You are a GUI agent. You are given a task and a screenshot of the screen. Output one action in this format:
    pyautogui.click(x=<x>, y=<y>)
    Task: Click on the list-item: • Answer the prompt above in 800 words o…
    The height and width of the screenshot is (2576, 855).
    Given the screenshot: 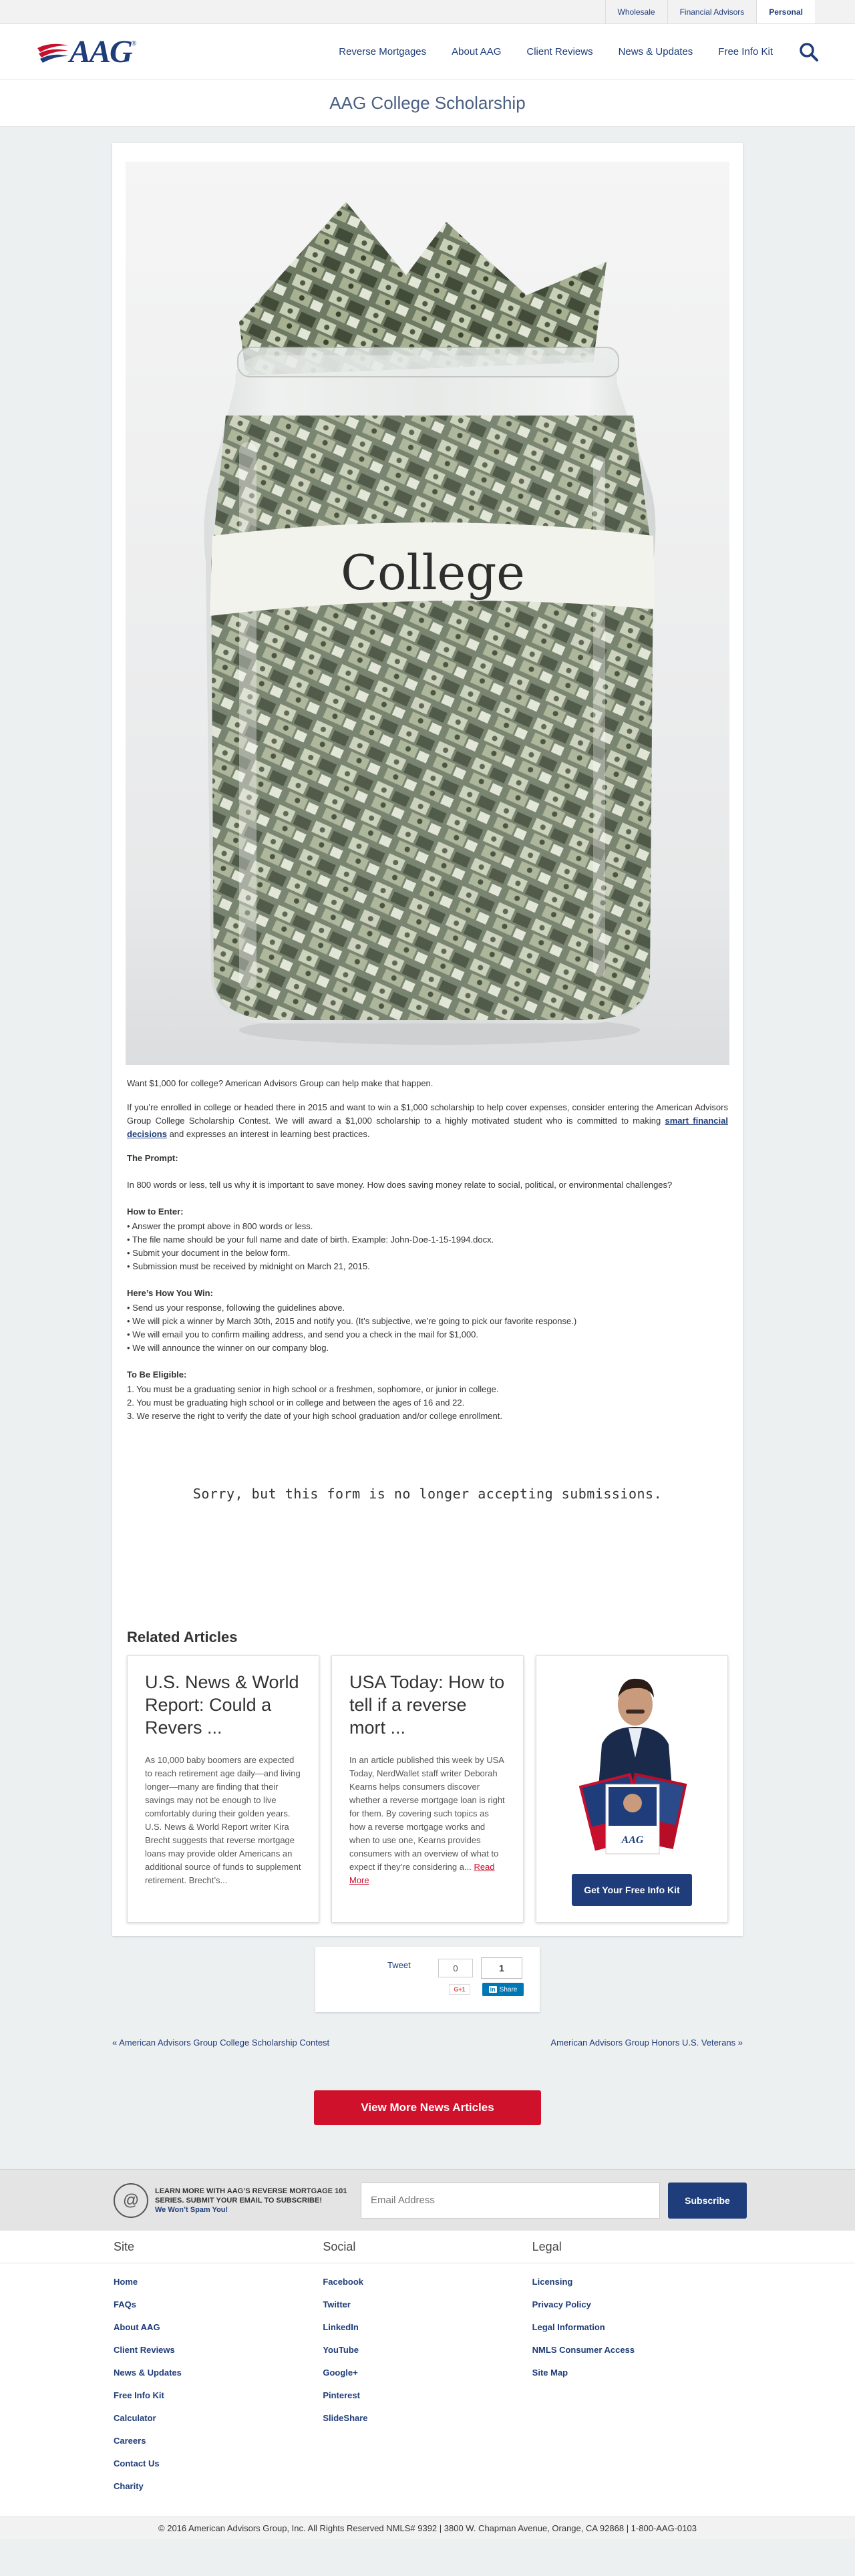 What is the action you would take?
    pyautogui.click(x=220, y=1226)
    